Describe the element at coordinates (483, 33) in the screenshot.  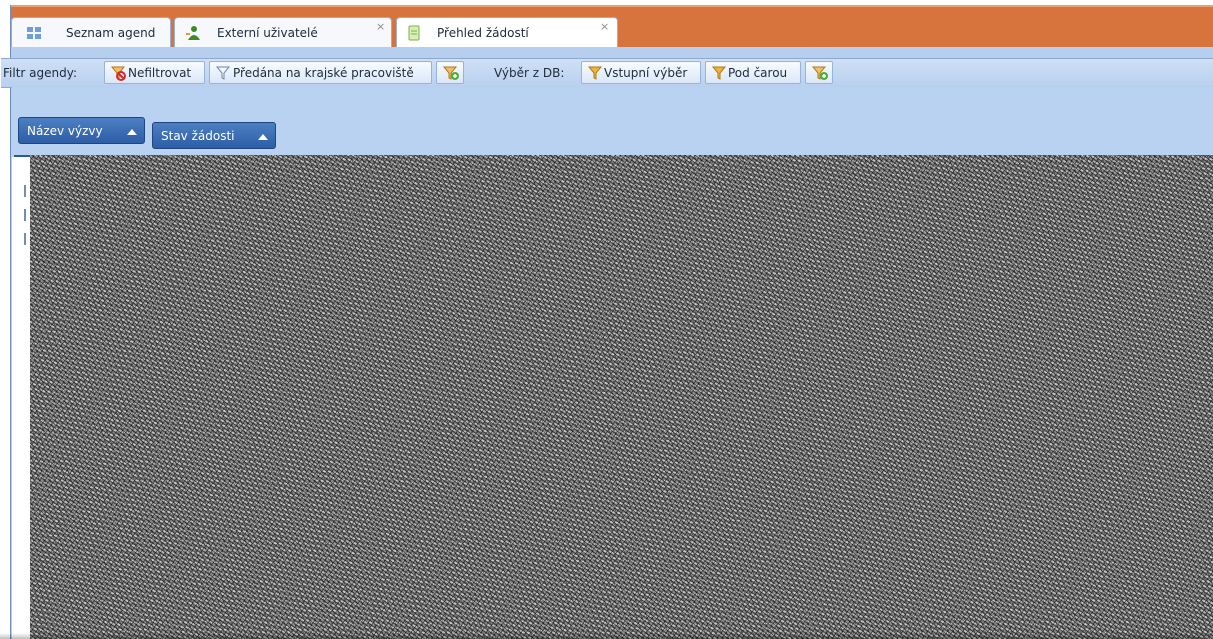
I see `tab-label: Přehled žádostí` at that location.